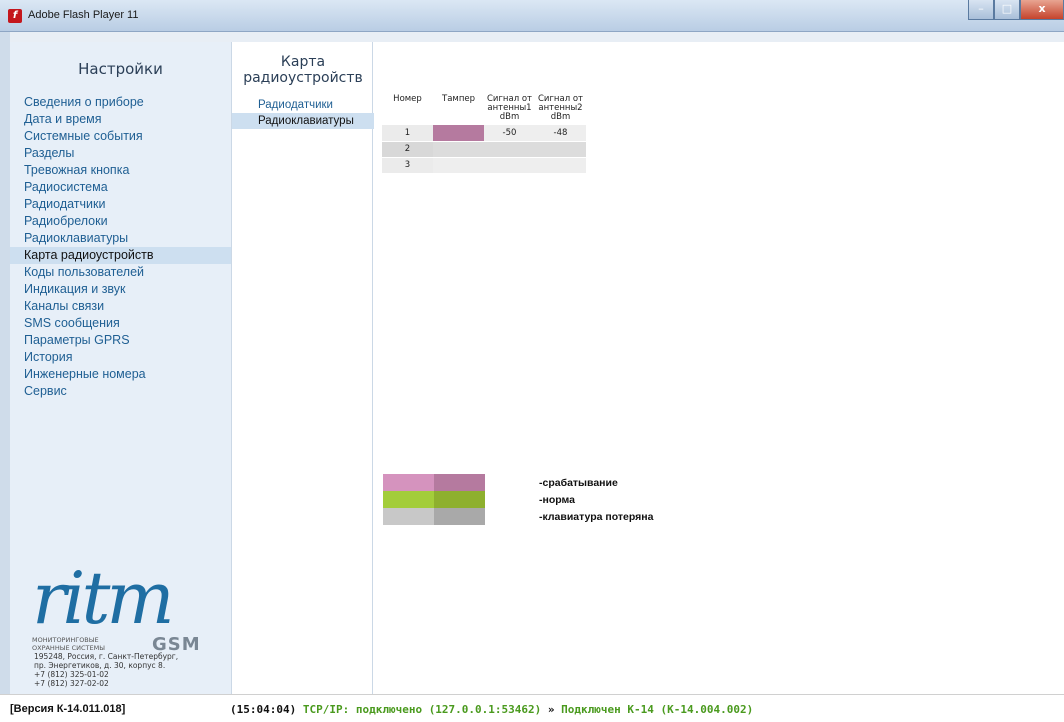 The width and height of the screenshot is (1064, 722). Describe the element at coordinates (532, 16) in the screenshot. I see `title-bar: f Adobe Flash Player 11 – □ x` at that location.